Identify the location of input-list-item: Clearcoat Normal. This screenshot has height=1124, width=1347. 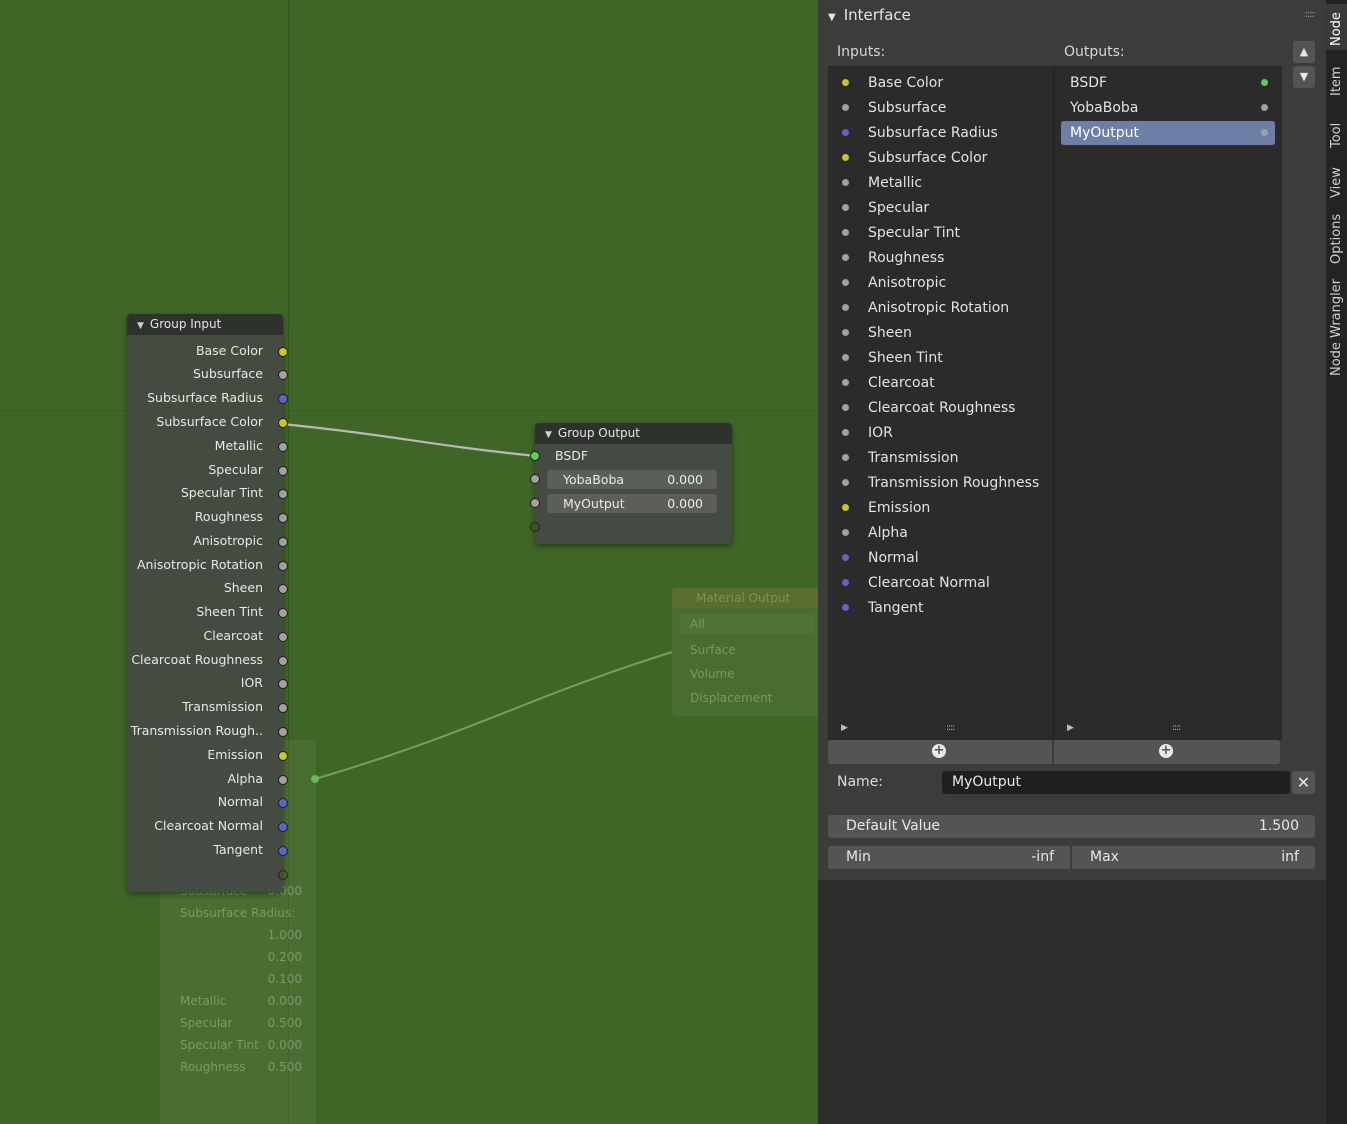
(941, 583).